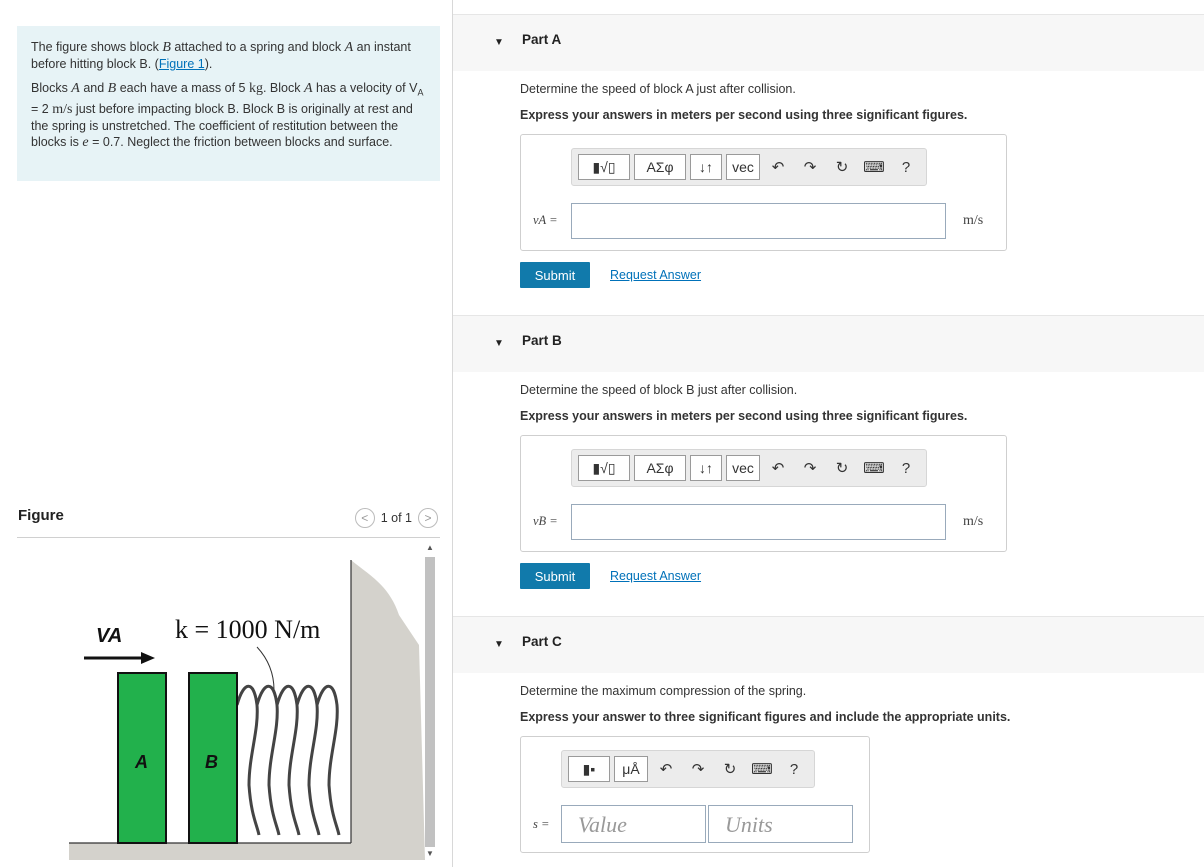 This screenshot has width=1204, height=867. I want to click on part-b-submit-button: Submit, so click(555, 576).